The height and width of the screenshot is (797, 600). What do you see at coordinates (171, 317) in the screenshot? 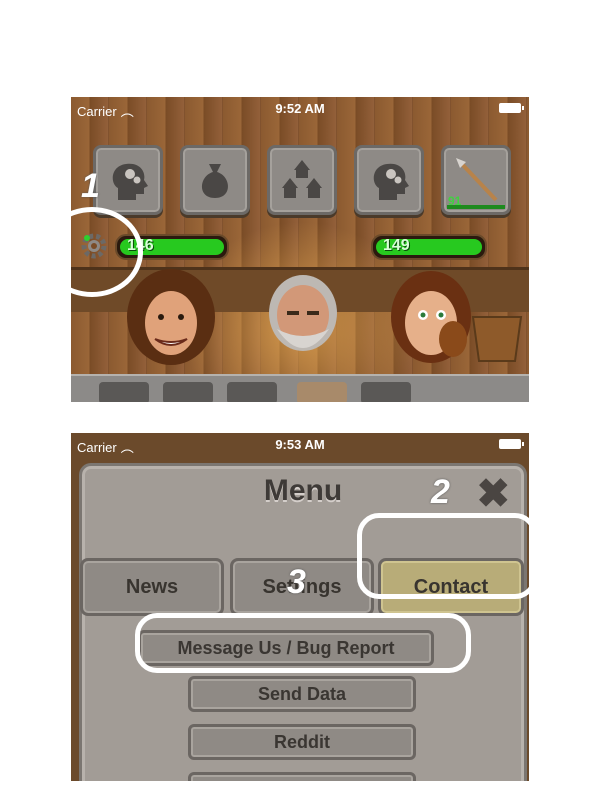
I see `caveman-young-avatar` at bounding box center [171, 317].